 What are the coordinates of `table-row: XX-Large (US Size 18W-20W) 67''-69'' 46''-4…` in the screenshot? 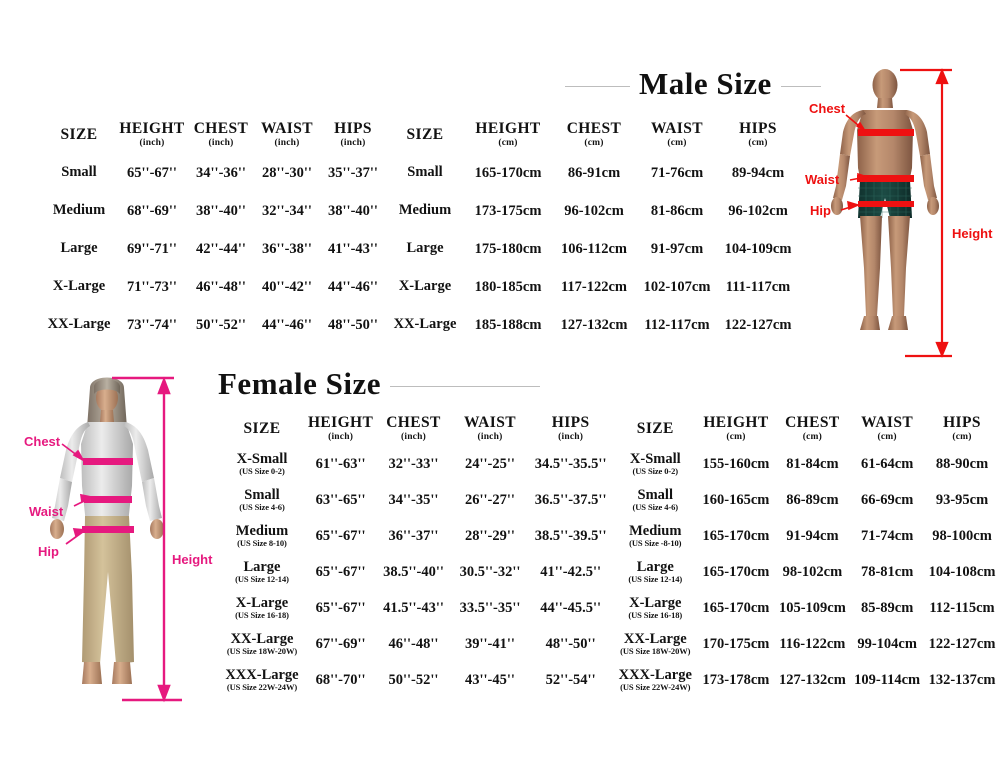 It's located at (609, 644).